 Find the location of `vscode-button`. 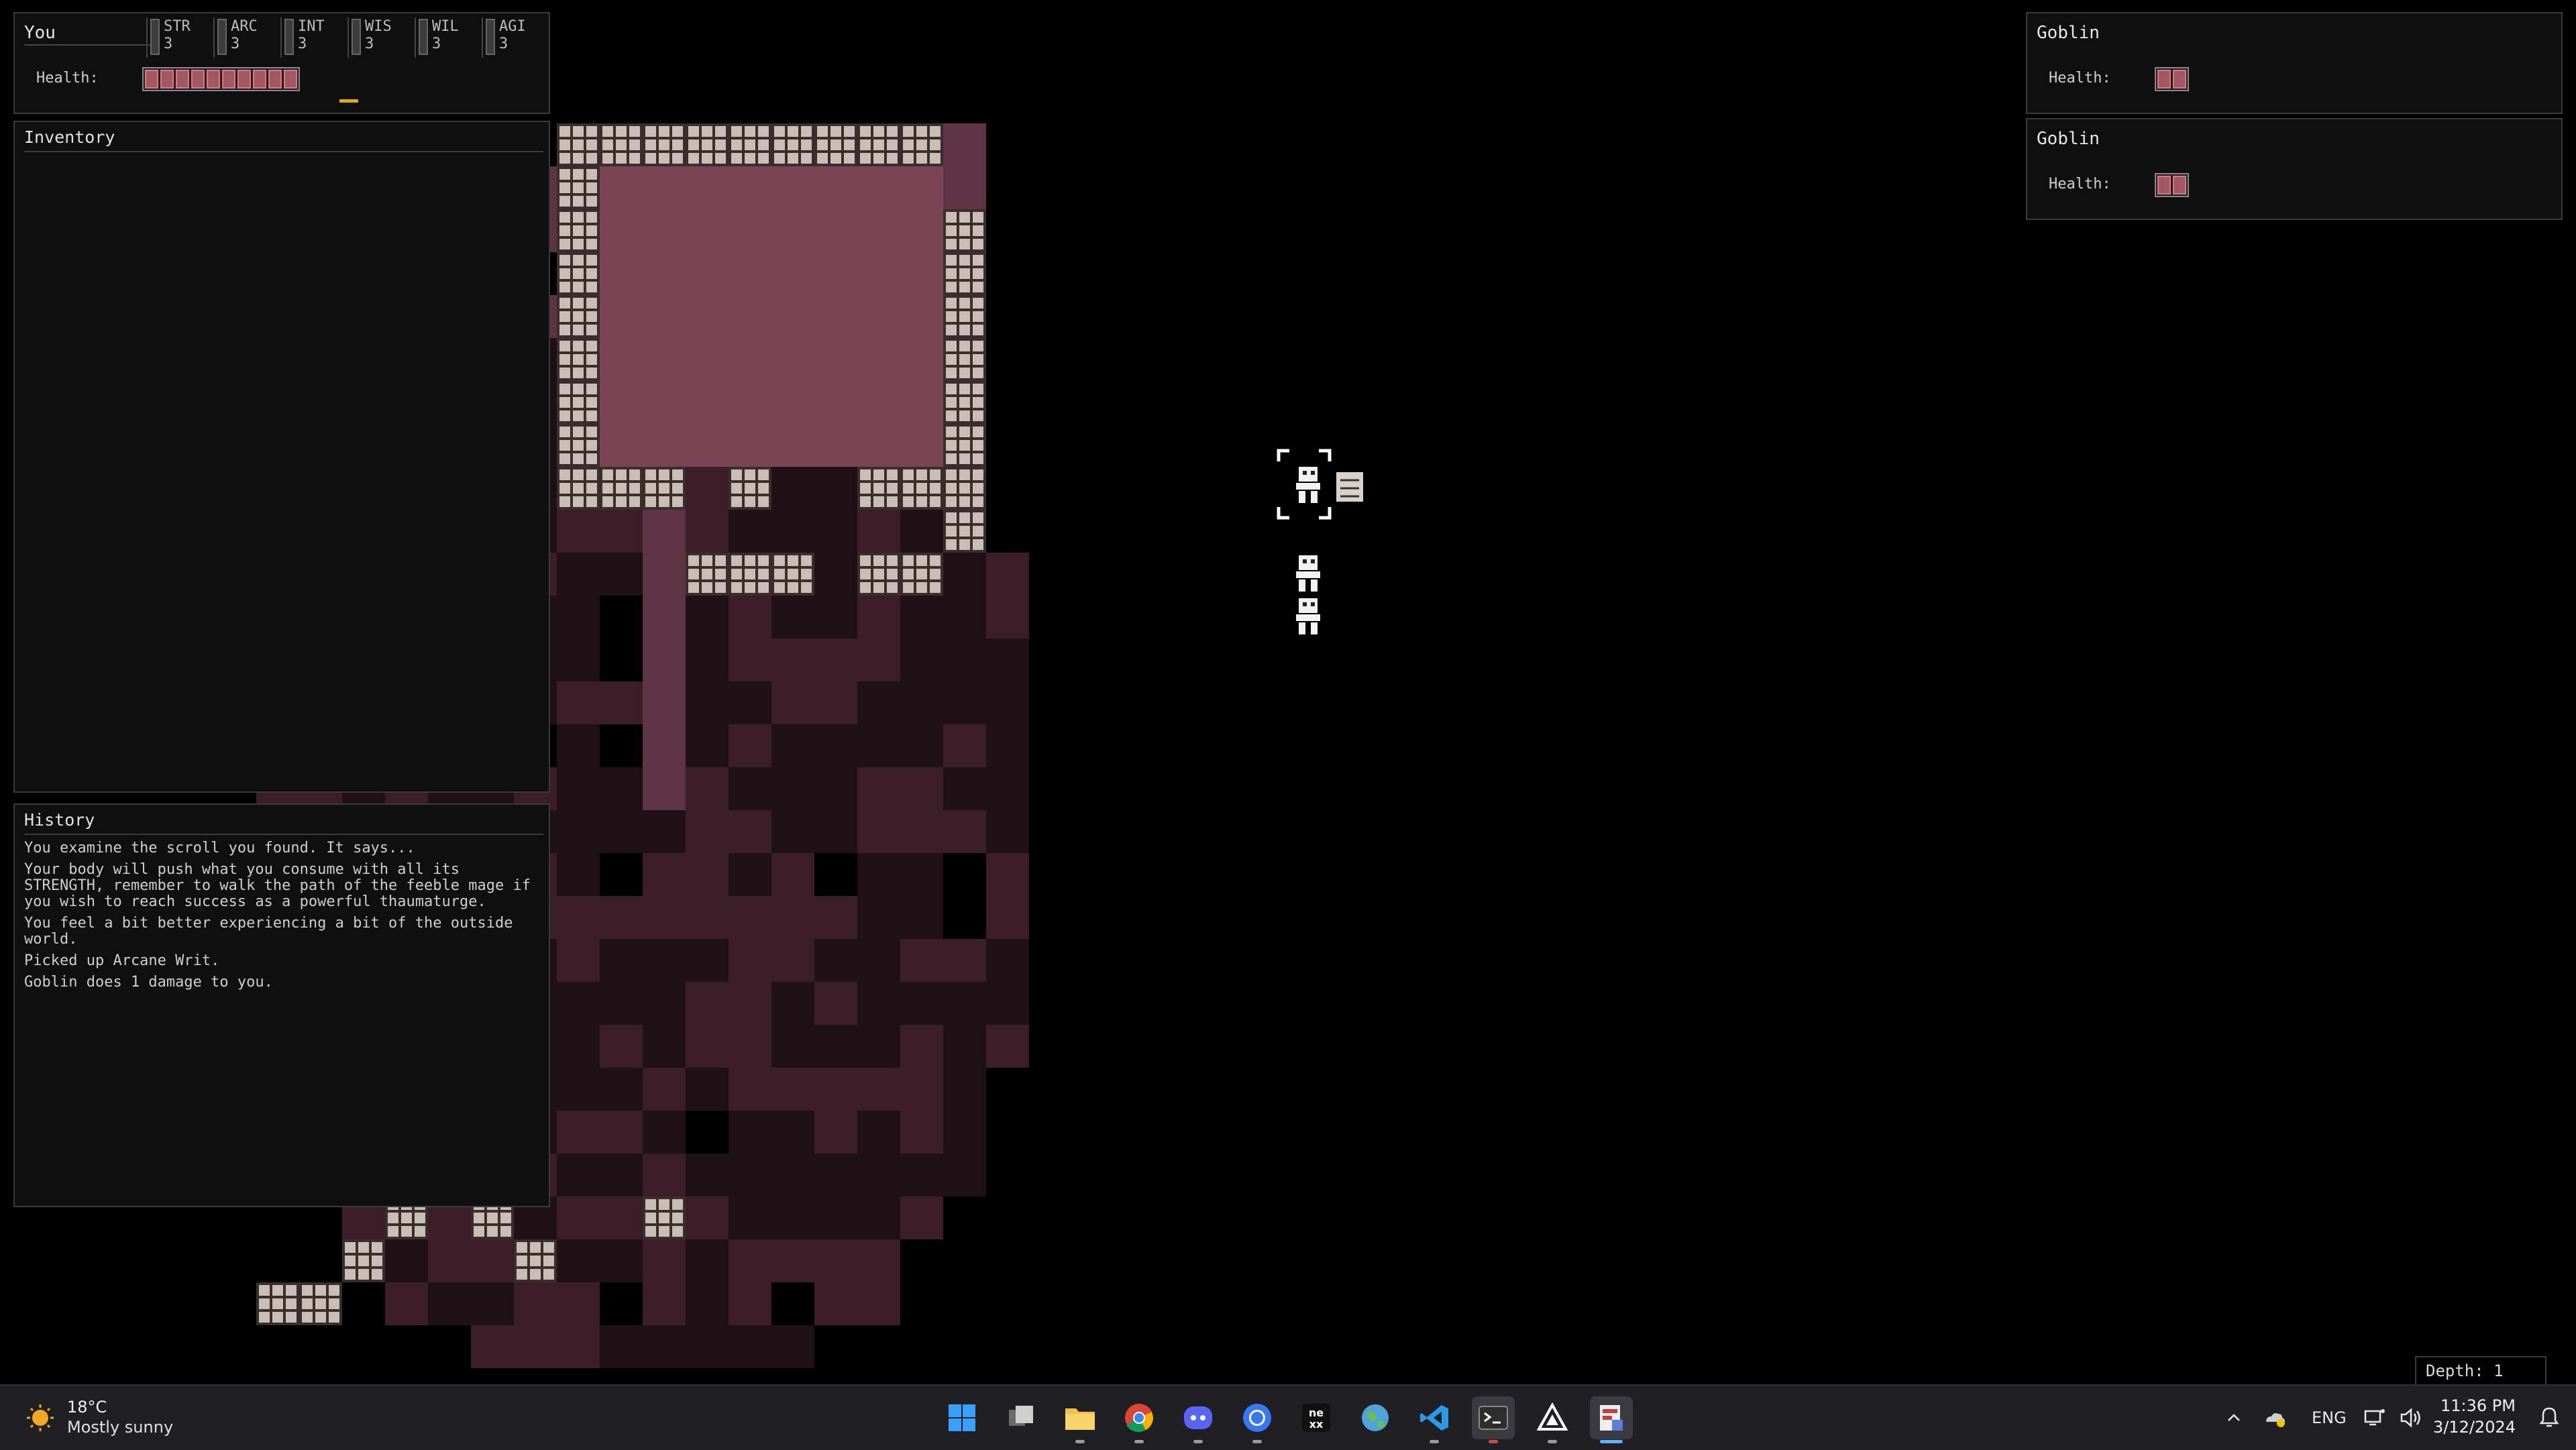

vscode-button is located at coordinates (1434, 1419).